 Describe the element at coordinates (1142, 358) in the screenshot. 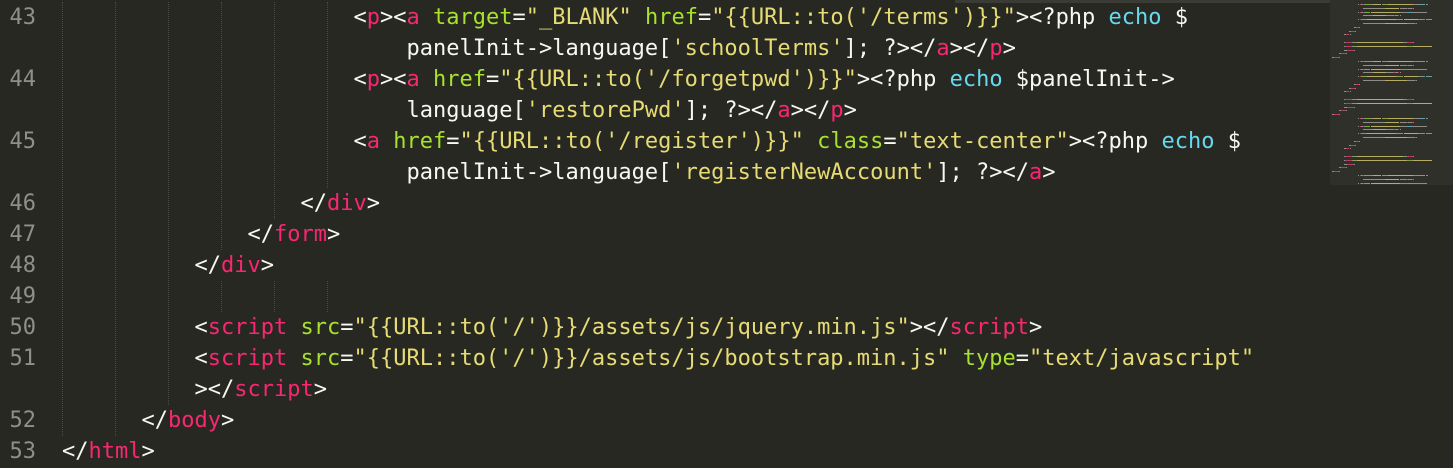

I see `string-literal: "text/javascript"` at that location.